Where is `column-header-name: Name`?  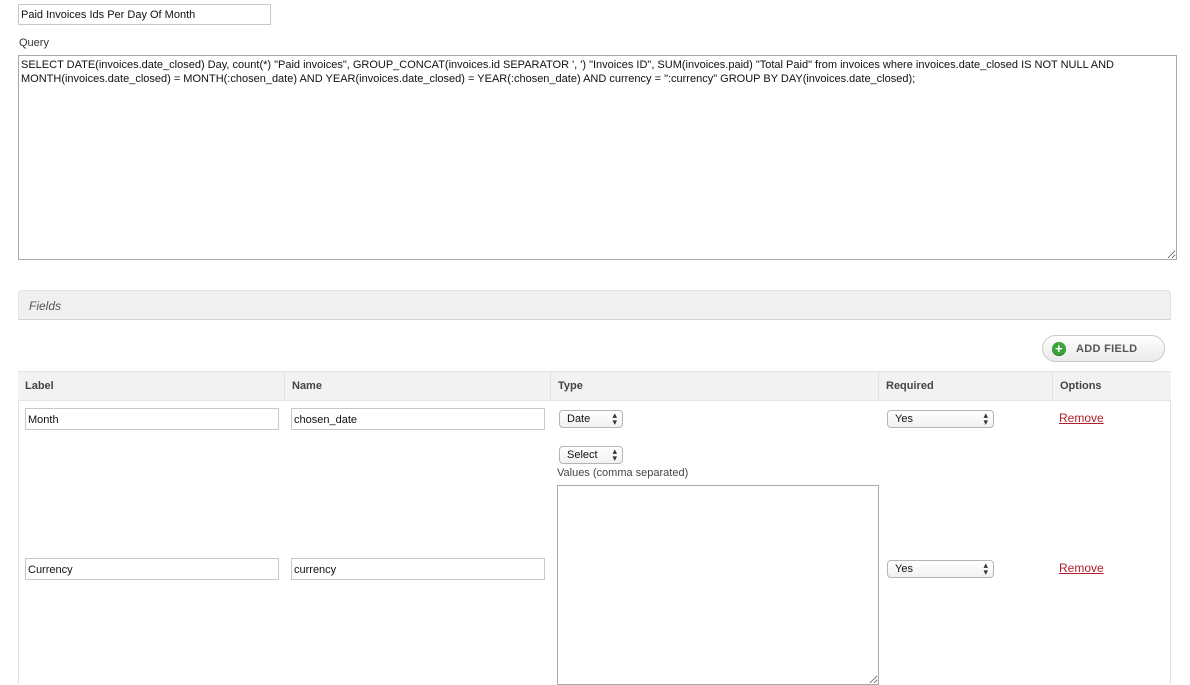
column-header-name: Name is located at coordinates (417, 386).